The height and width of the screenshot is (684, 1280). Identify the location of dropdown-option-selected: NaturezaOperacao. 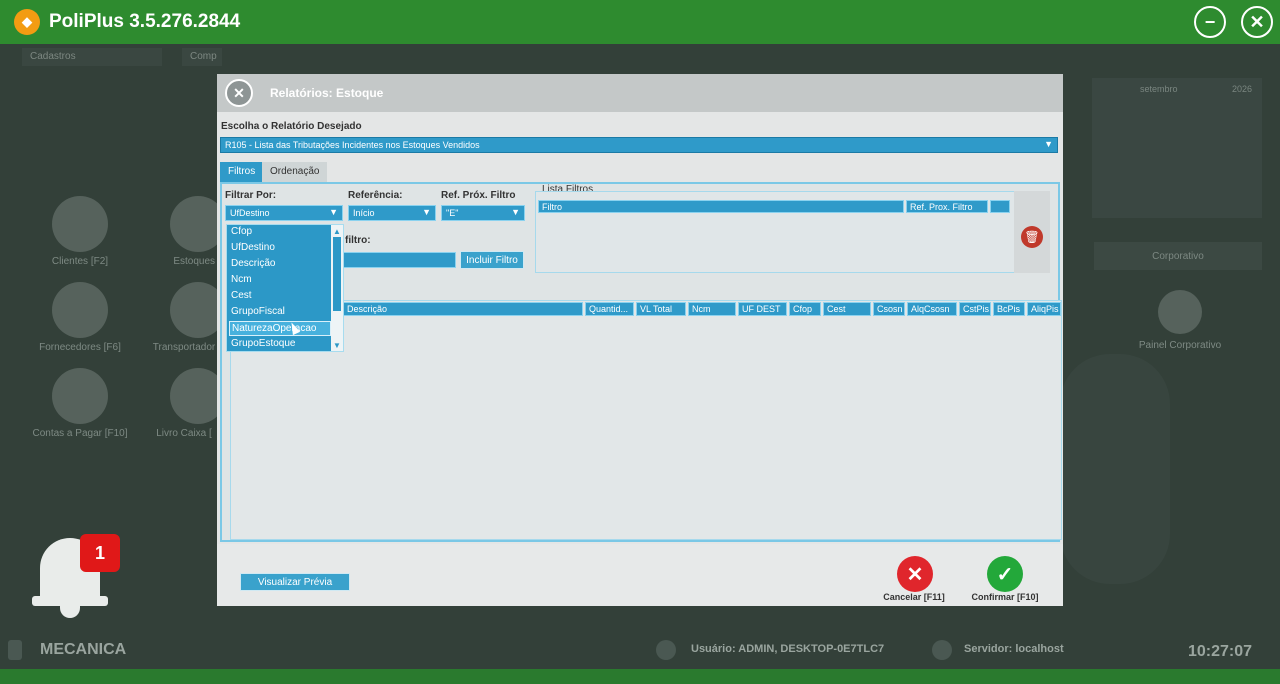
(280, 328).